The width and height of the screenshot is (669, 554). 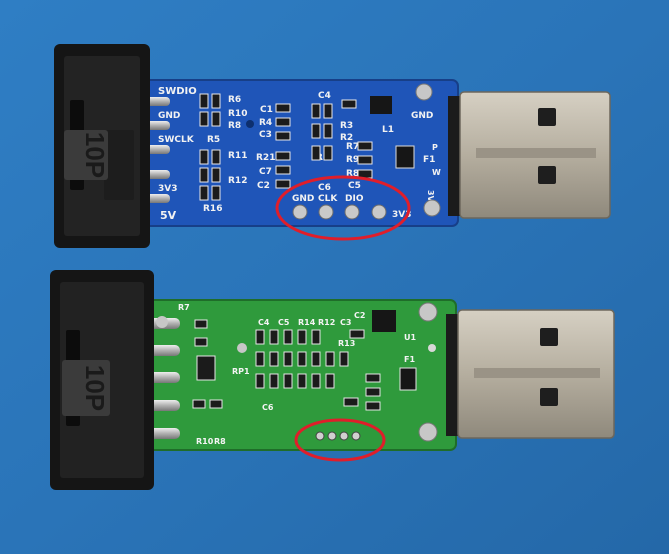 What do you see at coordinates (529, 155) in the screenshot?
I see `blue-usb-plug` at bounding box center [529, 155].